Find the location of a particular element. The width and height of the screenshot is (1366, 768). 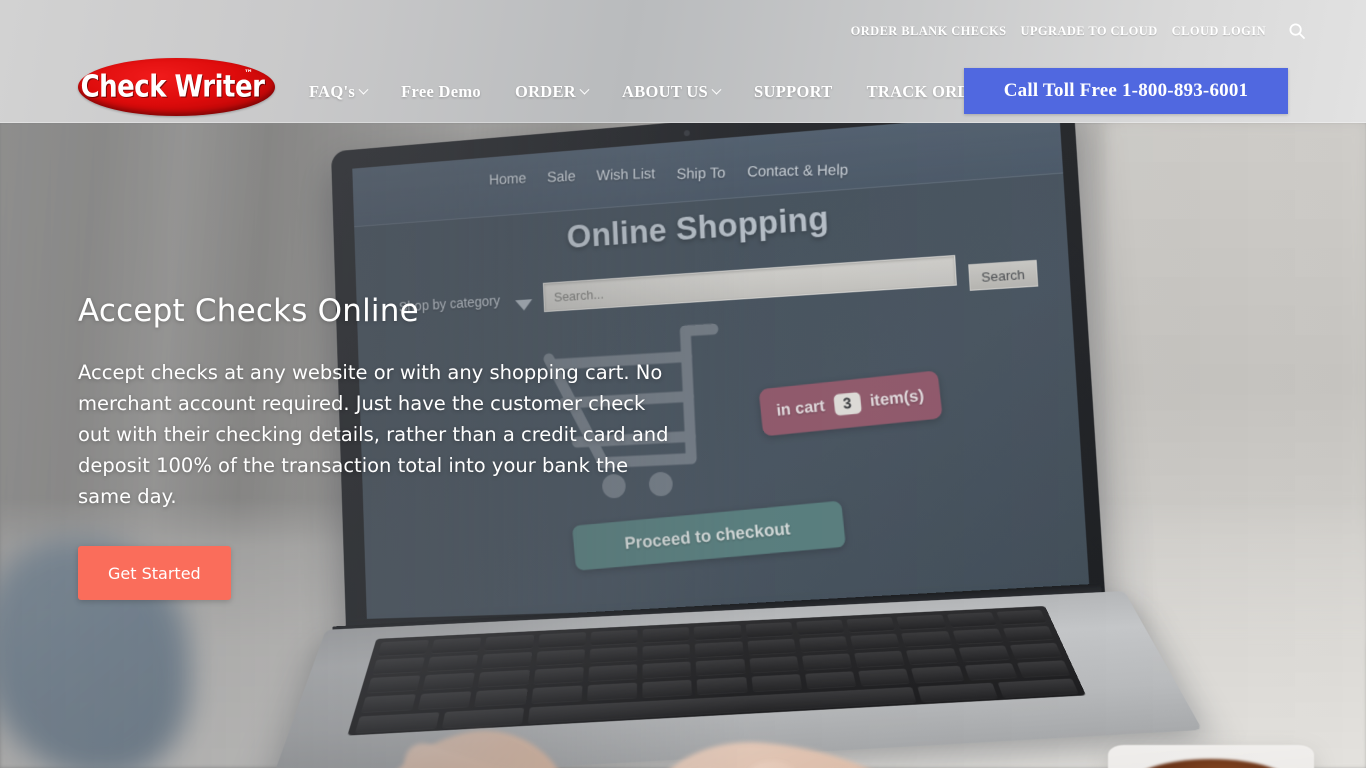

nav-item-support: SUPPORT is located at coordinates (793, 92).